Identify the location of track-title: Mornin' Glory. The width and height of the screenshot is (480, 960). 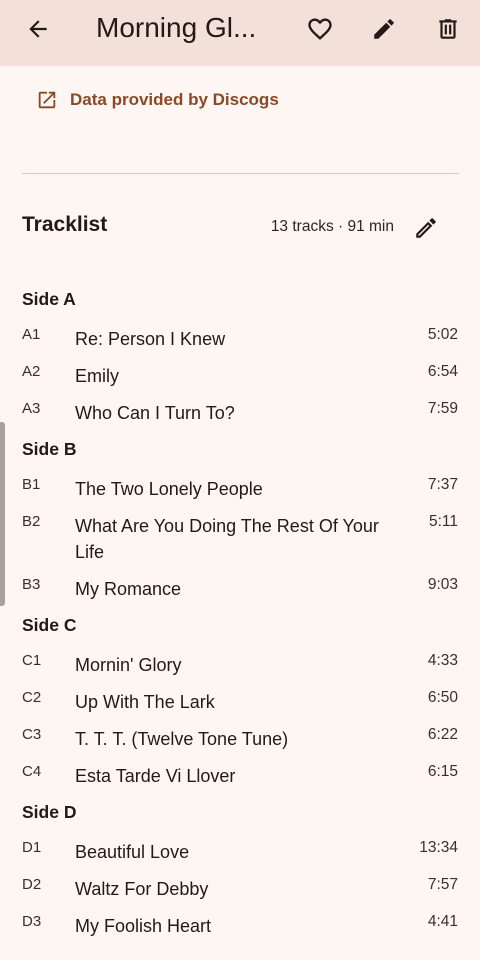
(128, 665).